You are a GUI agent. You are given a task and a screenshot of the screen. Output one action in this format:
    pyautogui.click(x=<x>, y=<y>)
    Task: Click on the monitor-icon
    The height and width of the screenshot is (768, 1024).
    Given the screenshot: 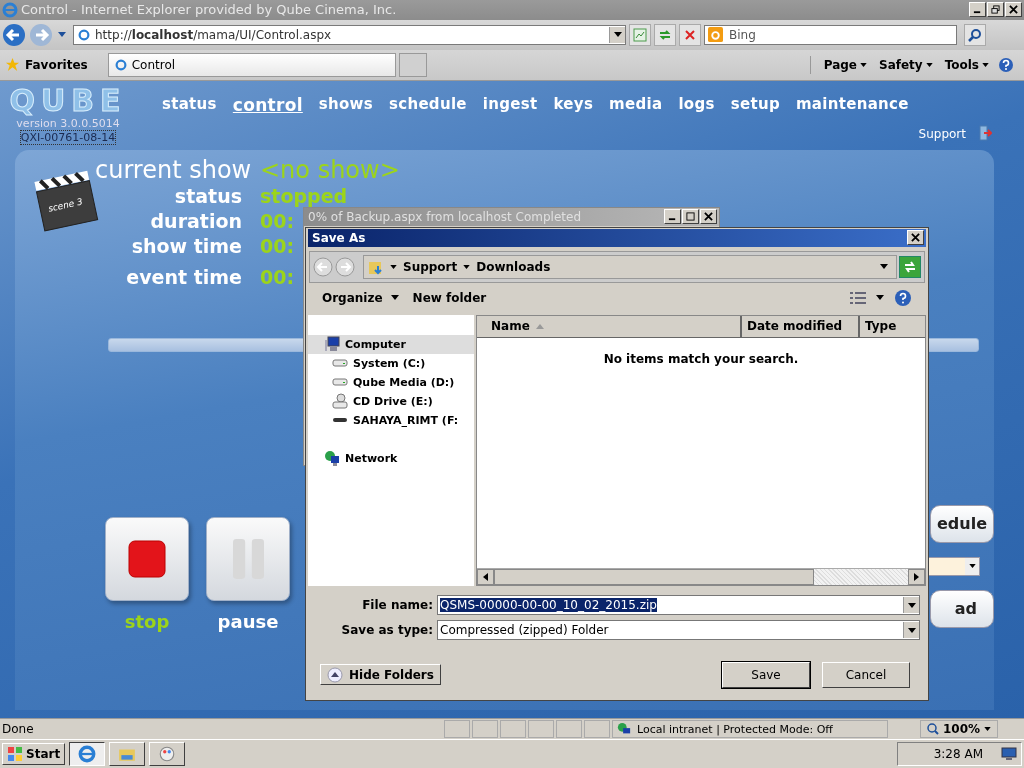 What is the action you would take?
    pyautogui.click(x=1009, y=754)
    